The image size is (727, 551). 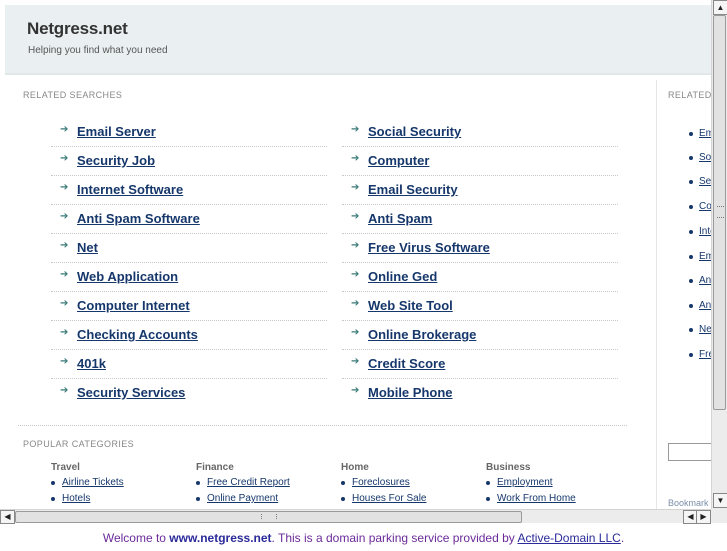 I want to click on scroll-left-button: ◀, so click(x=7, y=517).